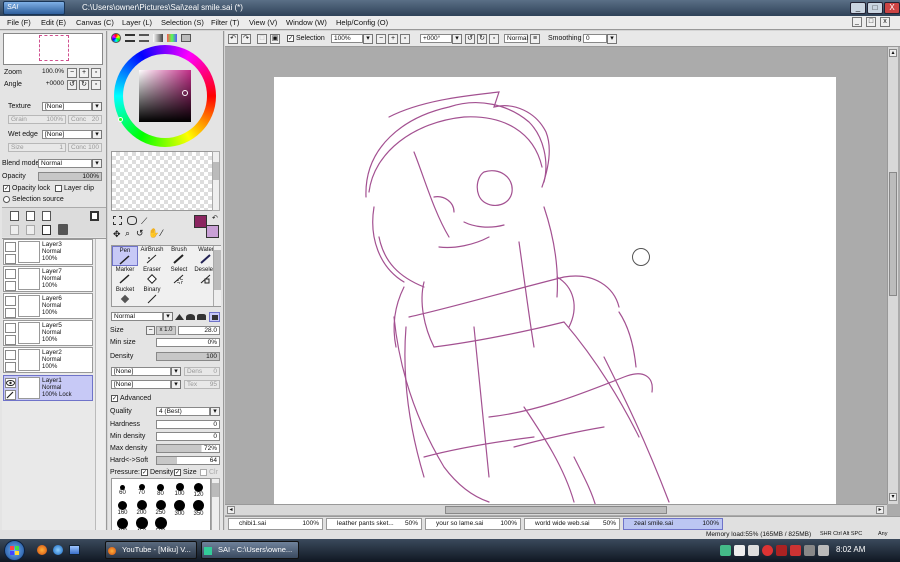 The height and width of the screenshot is (562, 900). Describe the element at coordinates (176, 384) in the screenshot. I see `brush-paper-dropdown-button: ▾` at that location.